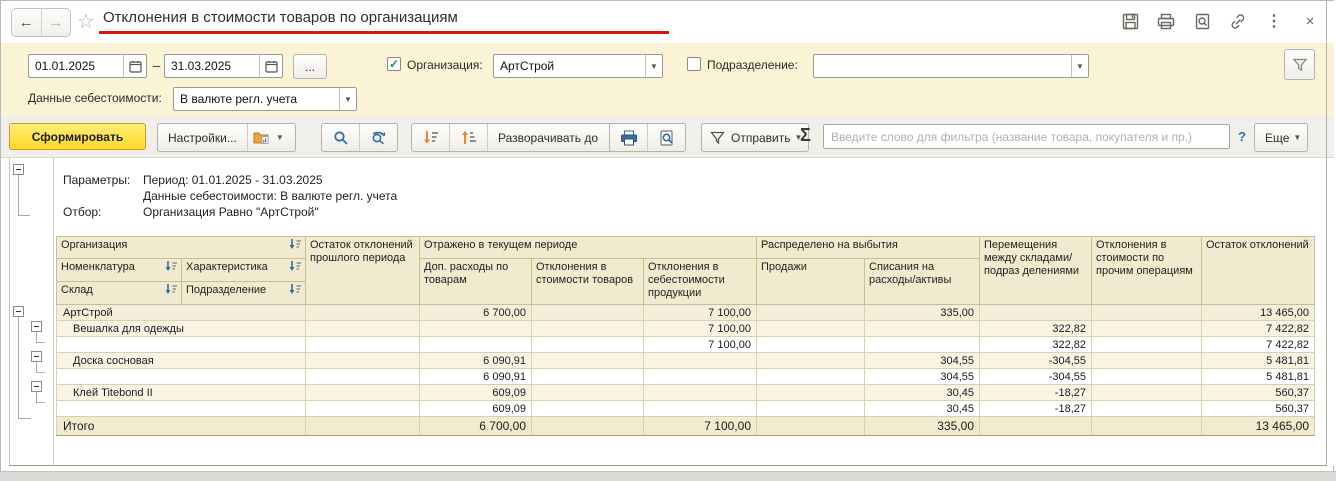 The width and height of the screenshot is (1336, 481). I want to click on col-header-characteristic: Характеристика, so click(243, 270).